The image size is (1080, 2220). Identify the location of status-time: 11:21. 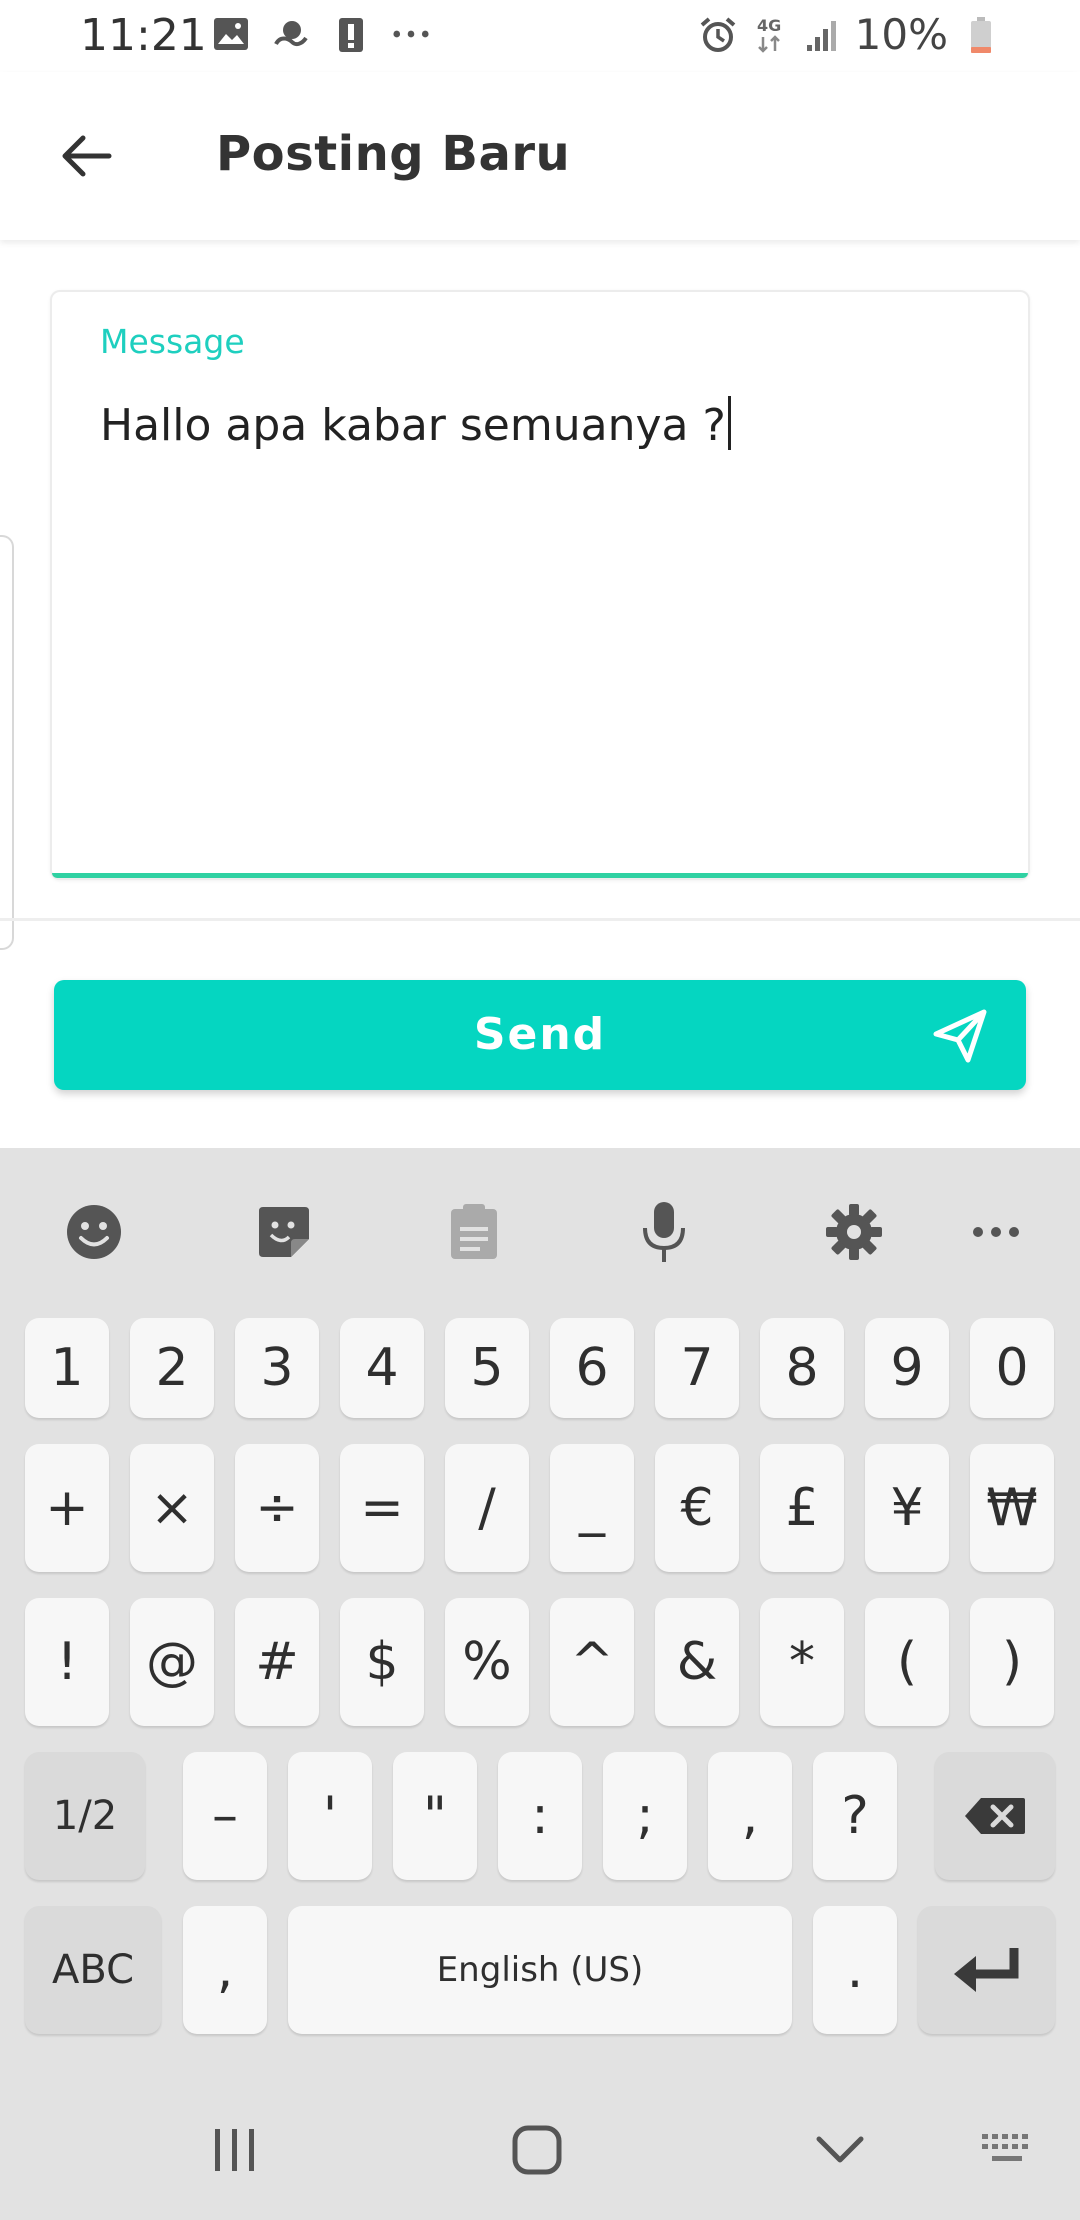
(143, 35).